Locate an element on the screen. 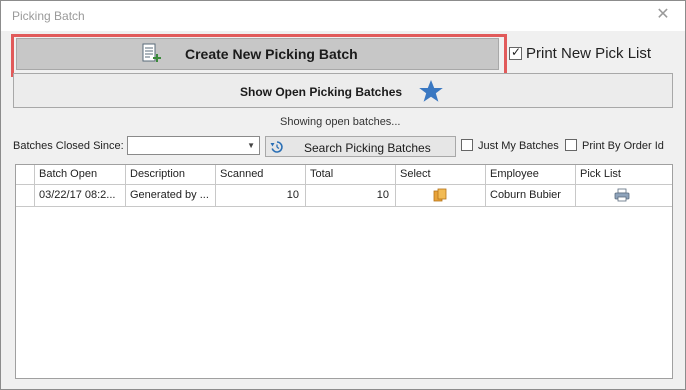 Image resolution: width=686 pixels, height=390 pixels. column-header-total: Total is located at coordinates (351, 174).